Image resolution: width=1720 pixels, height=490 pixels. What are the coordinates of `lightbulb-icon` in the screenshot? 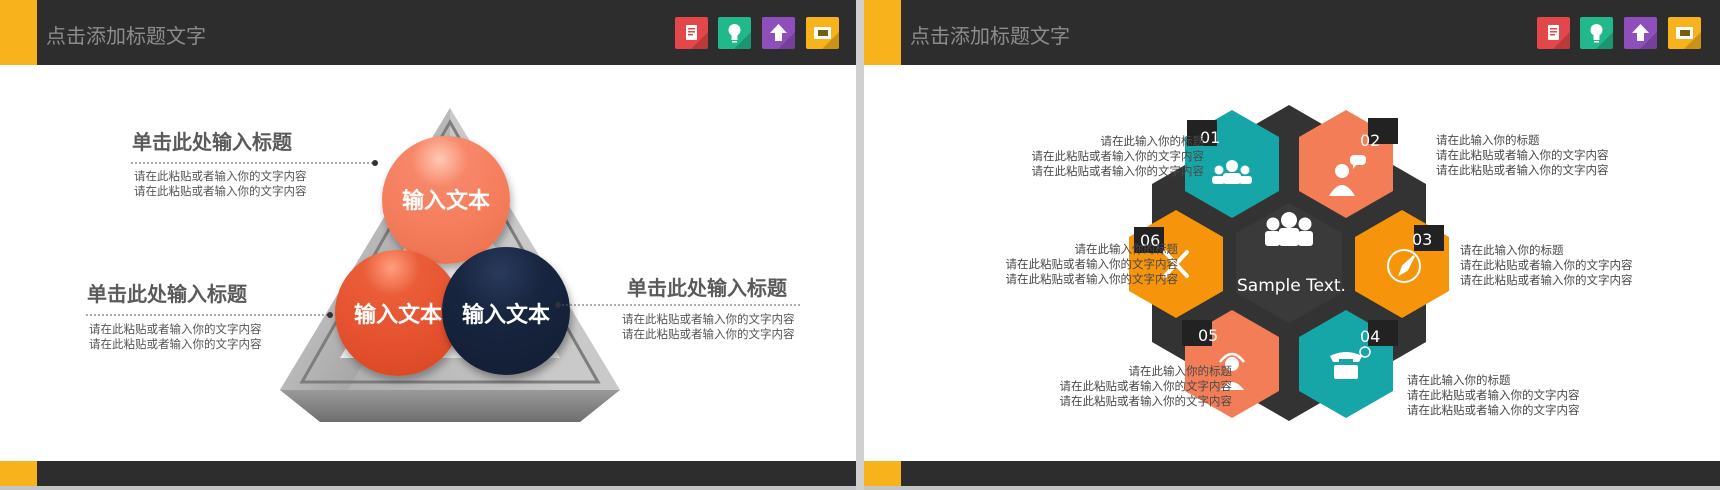 It's located at (1596, 33).